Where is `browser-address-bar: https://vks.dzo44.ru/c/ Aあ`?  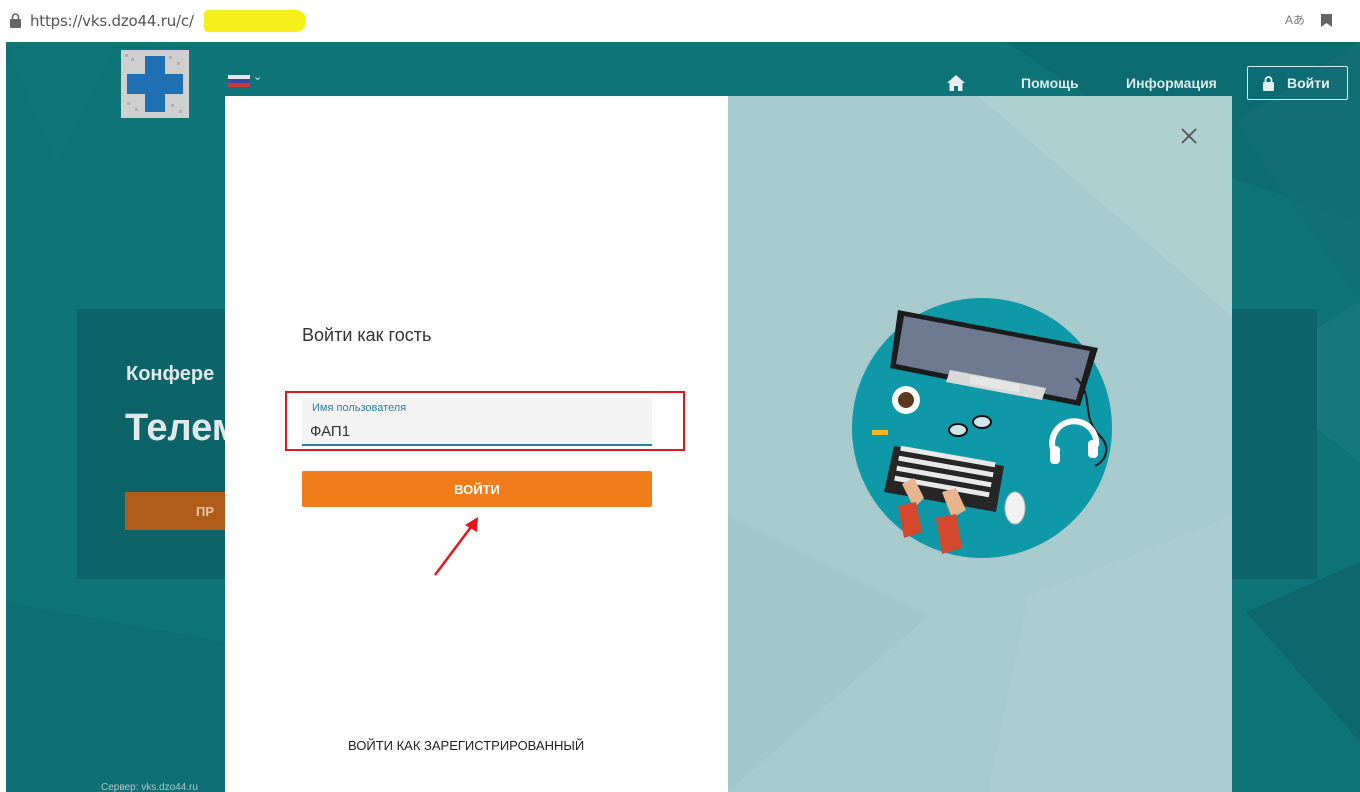
browser-address-bar: https://vks.dzo44.ru/c/ Aあ is located at coordinates (680, 21).